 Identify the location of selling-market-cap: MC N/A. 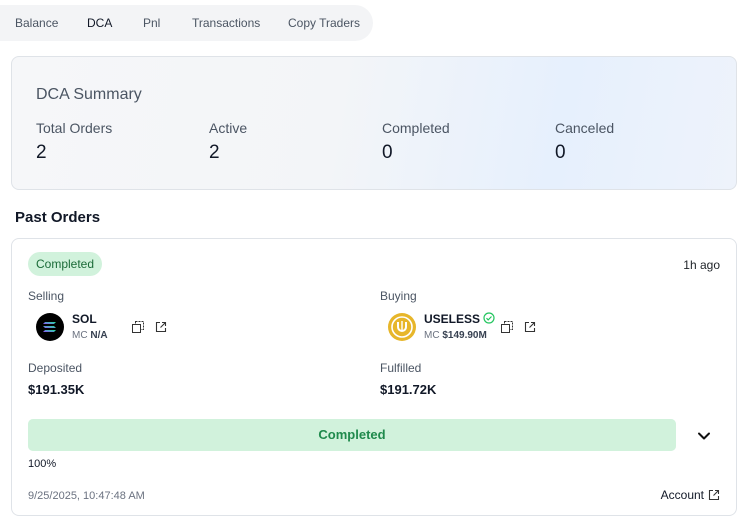
(90, 335).